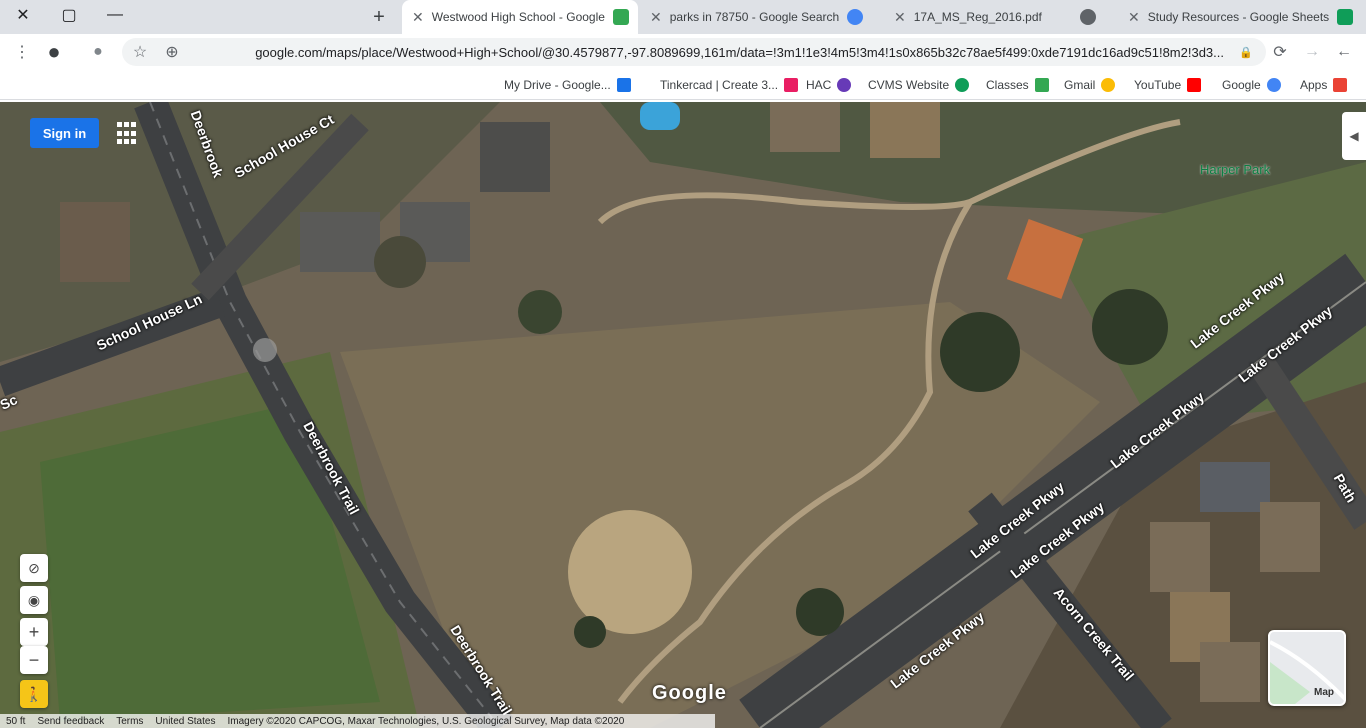 Image resolution: width=1366 pixels, height=728 pixels. Describe the element at coordinates (70, 721) in the screenshot. I see `send-feedback-link: Send feedback` at that location.